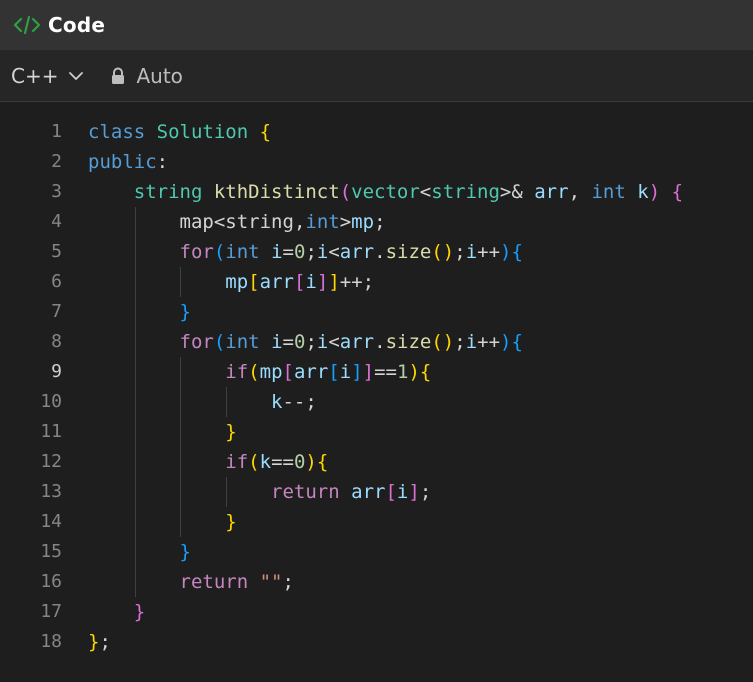  I want to click on auto-mode-indicator: Auto, so click(146, 75).